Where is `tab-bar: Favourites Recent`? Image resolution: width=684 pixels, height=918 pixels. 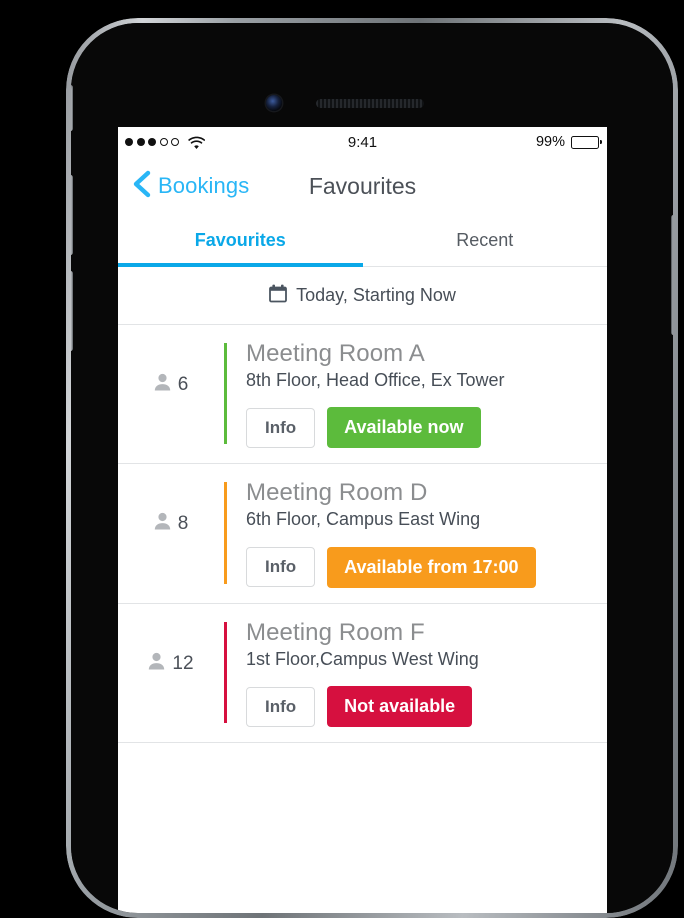
tab-bar: Favourites Recent is located at coordinates (362, 241).